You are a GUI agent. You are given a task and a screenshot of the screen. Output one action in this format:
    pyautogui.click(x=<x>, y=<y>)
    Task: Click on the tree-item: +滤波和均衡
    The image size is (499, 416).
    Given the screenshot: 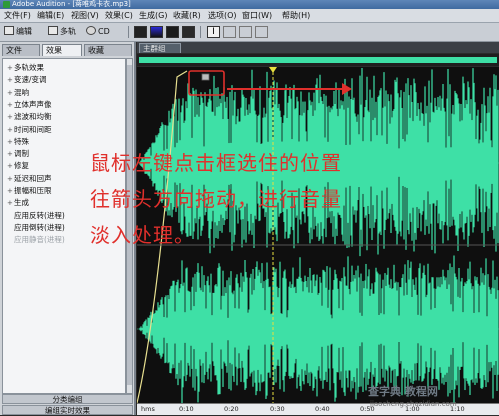 What is the action you would take?
    pyautogui.click(x=29, y=116)
    